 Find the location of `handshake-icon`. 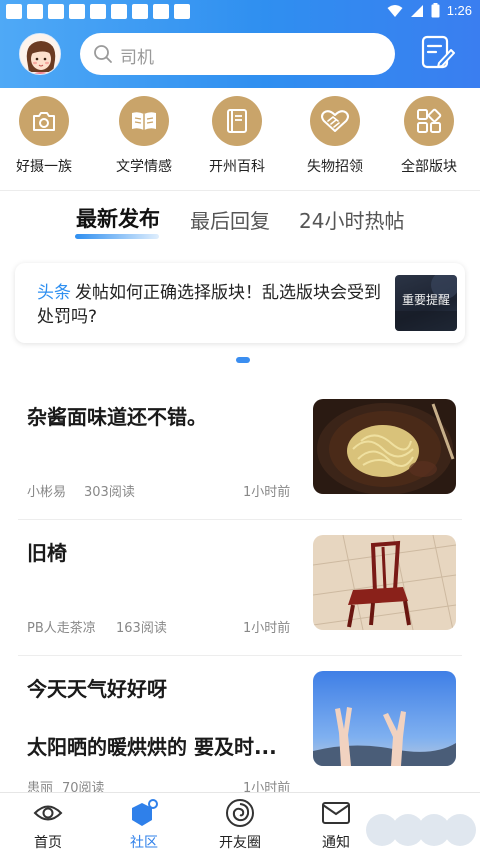

handshake-icon is located at coordinates (335, 121).